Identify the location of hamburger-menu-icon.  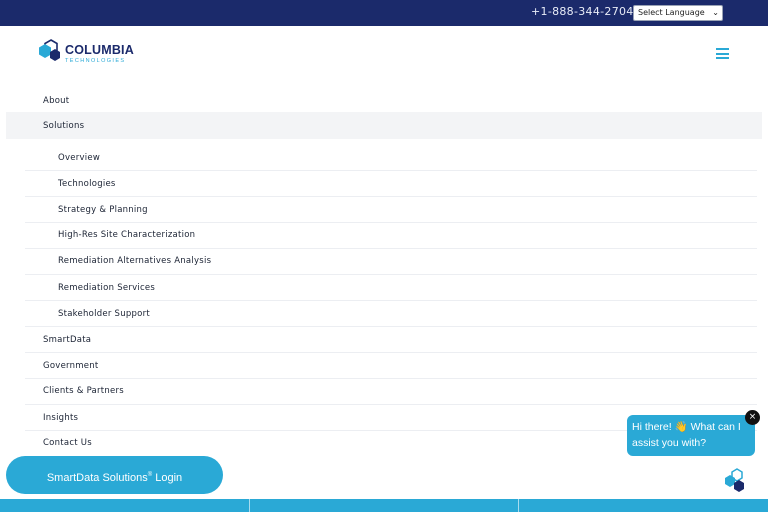
(722, 53).